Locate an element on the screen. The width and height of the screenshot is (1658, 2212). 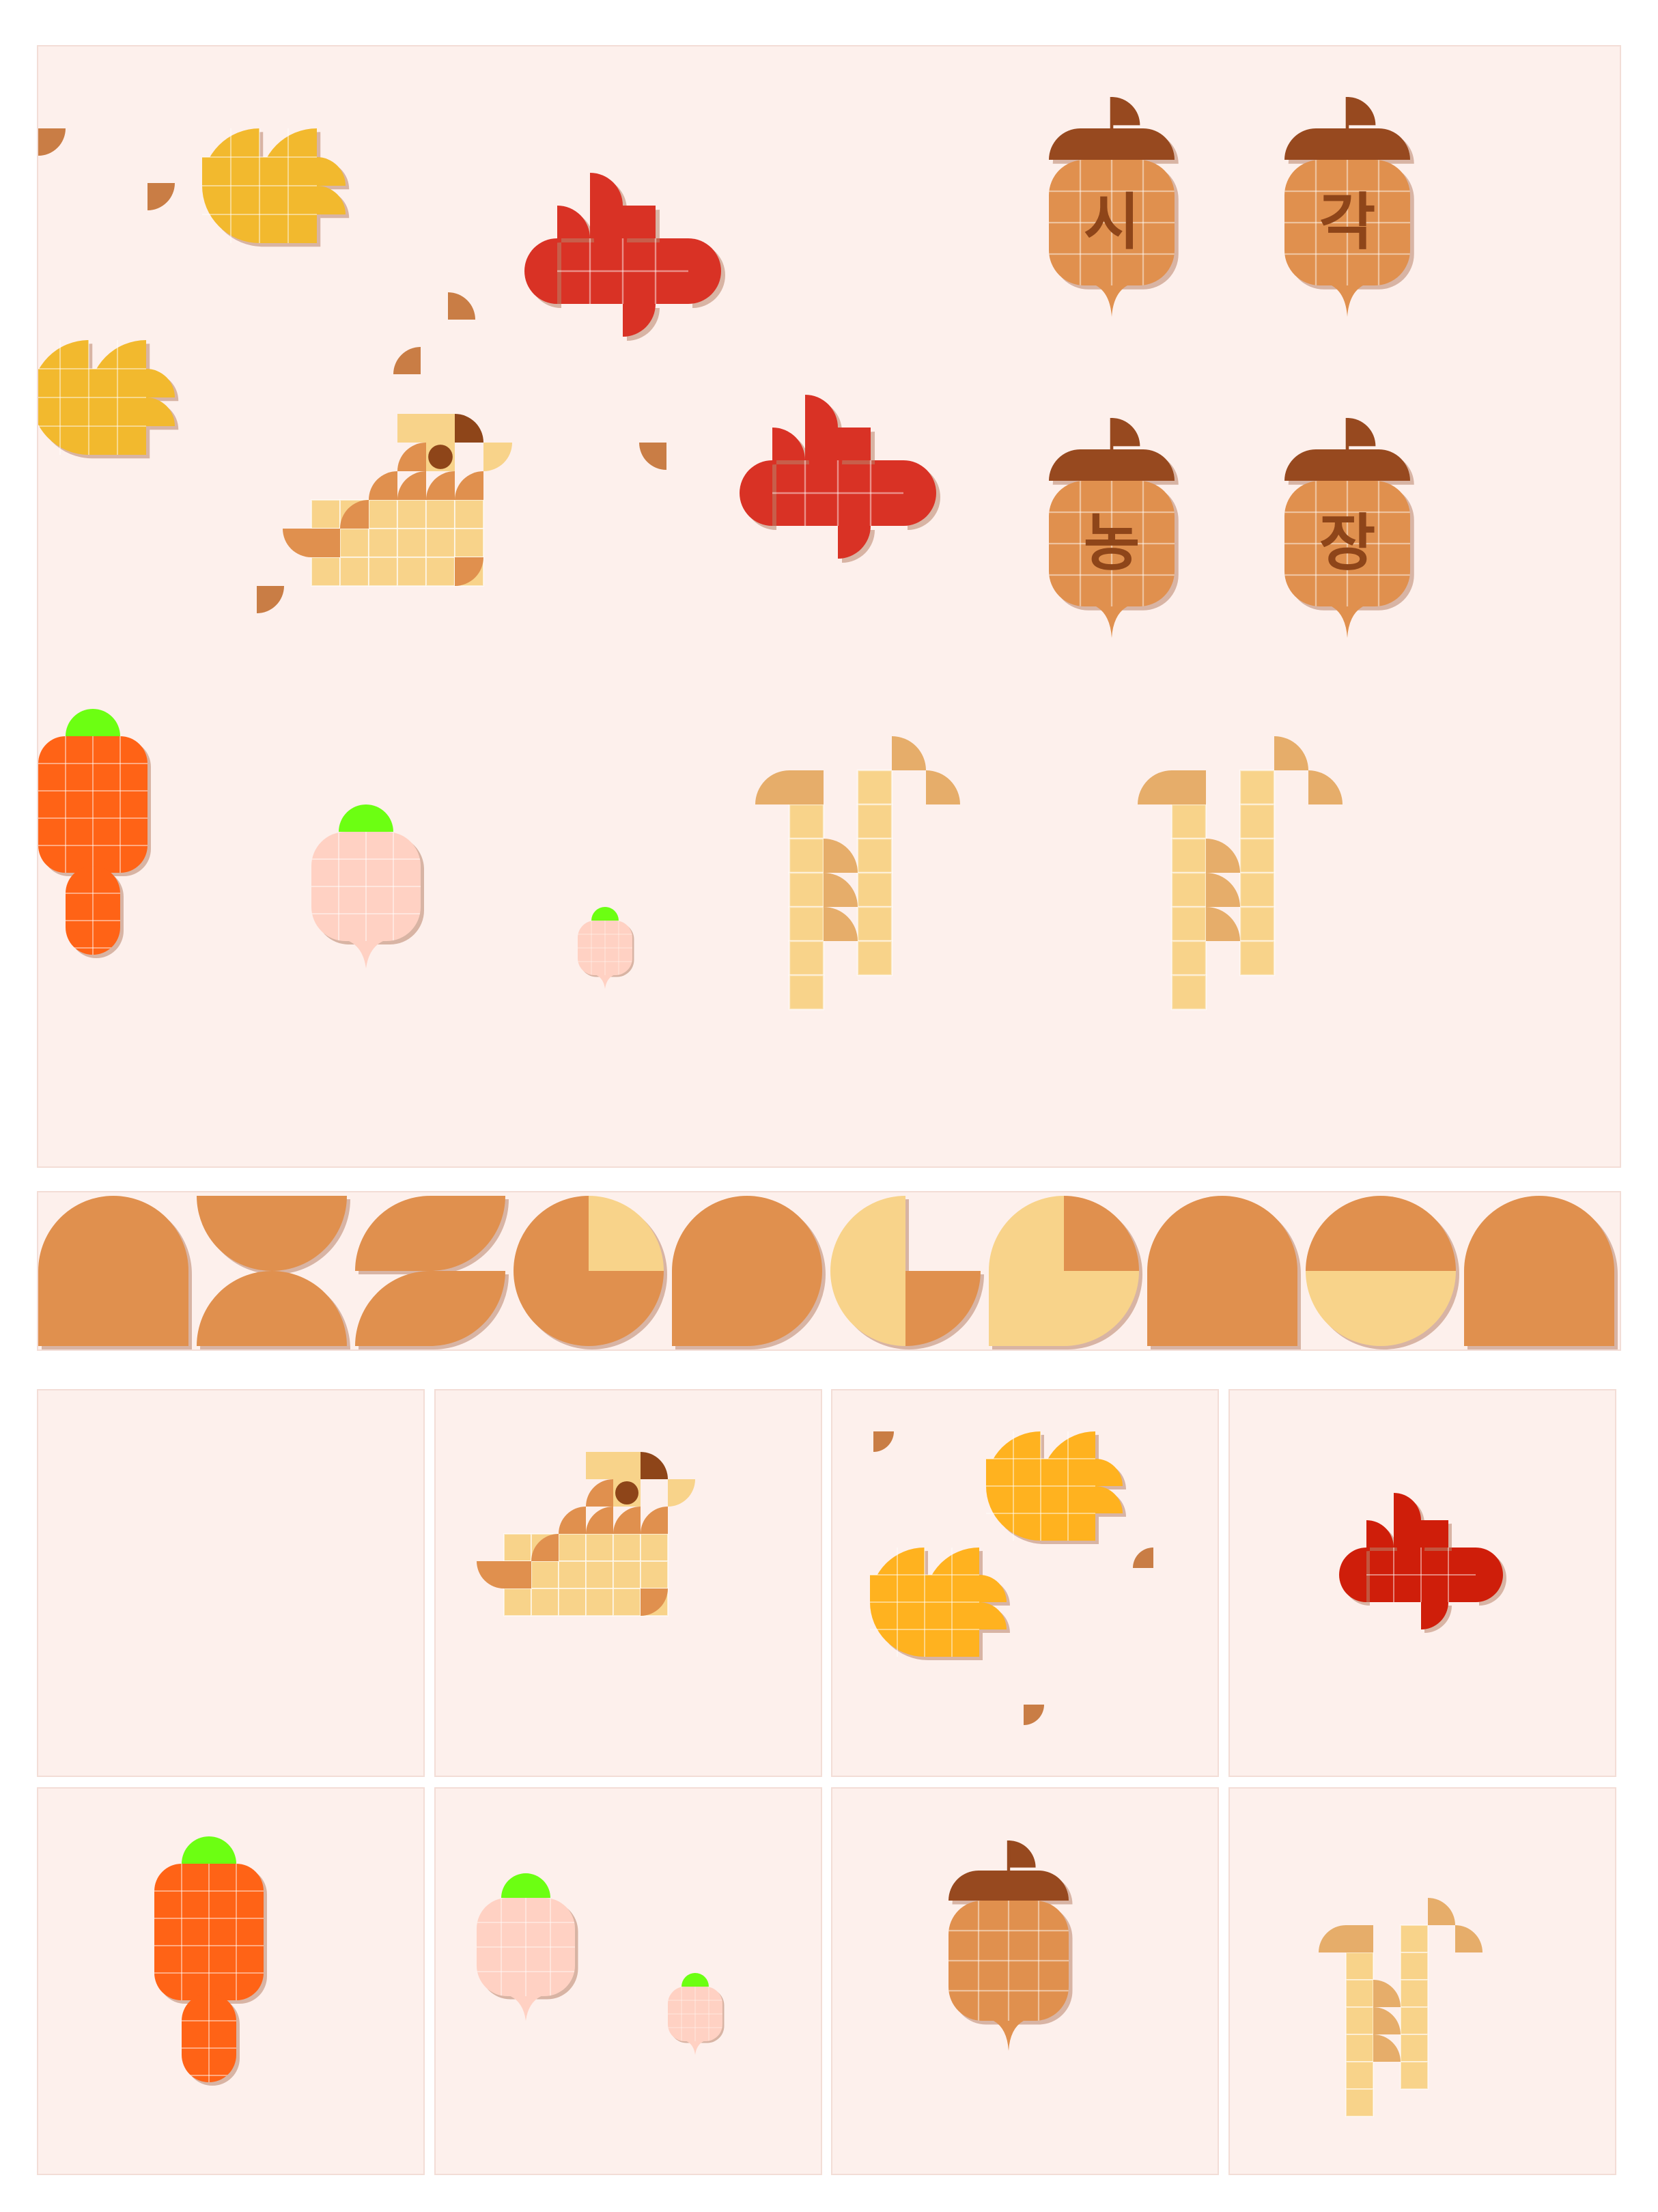
yellow-leaf-icon is located at coordinates (1011, 1578).